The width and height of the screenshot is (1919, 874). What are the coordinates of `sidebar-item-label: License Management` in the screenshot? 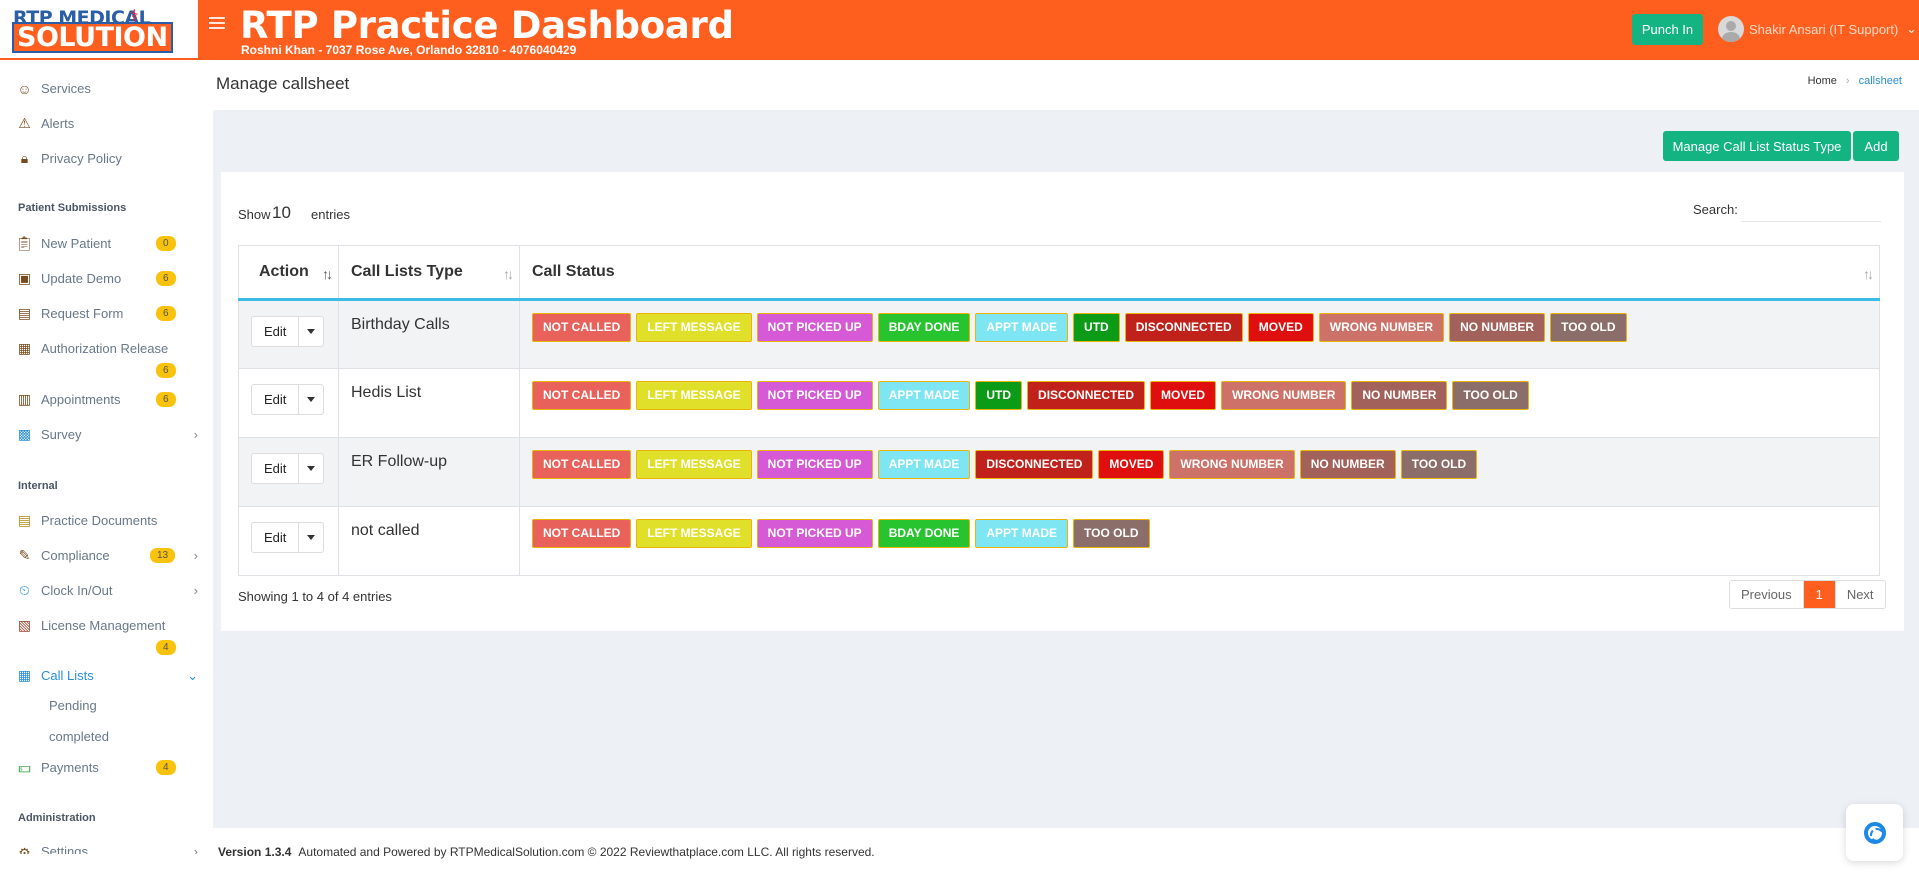 It's located at (103, 625).